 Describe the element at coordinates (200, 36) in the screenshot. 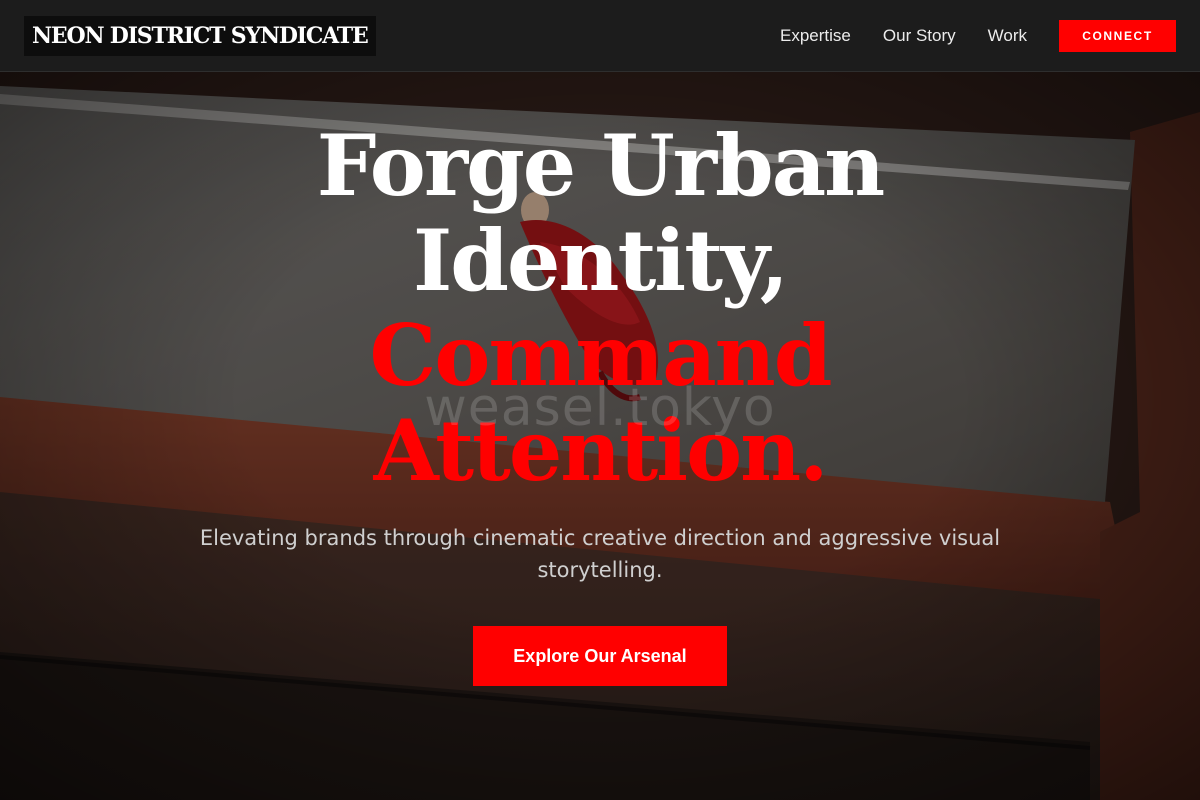

I see `brand-logo: NEON DISTRICT SYNDICATE` at that location.